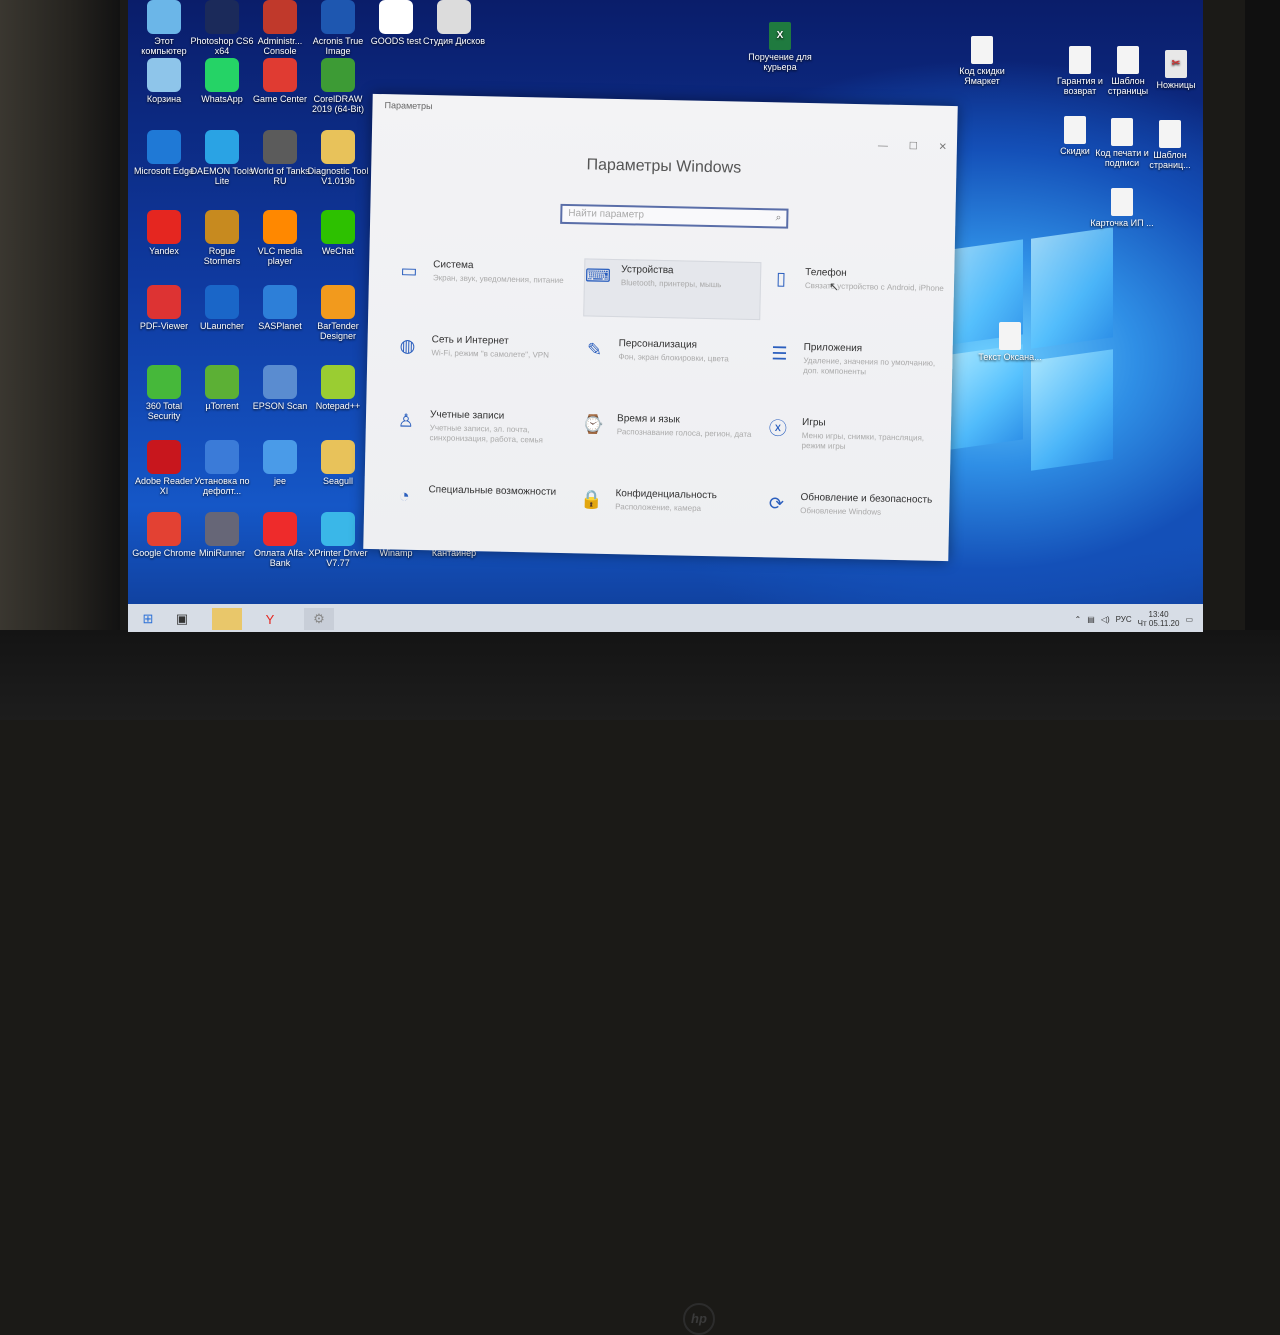 Image resolution: width=1280 pixels, height=1335 pixels. Describe the element at coordinates (222, 256) in the screenshot. I see `desktop-icon-label: Rogue Stormers` at that location.